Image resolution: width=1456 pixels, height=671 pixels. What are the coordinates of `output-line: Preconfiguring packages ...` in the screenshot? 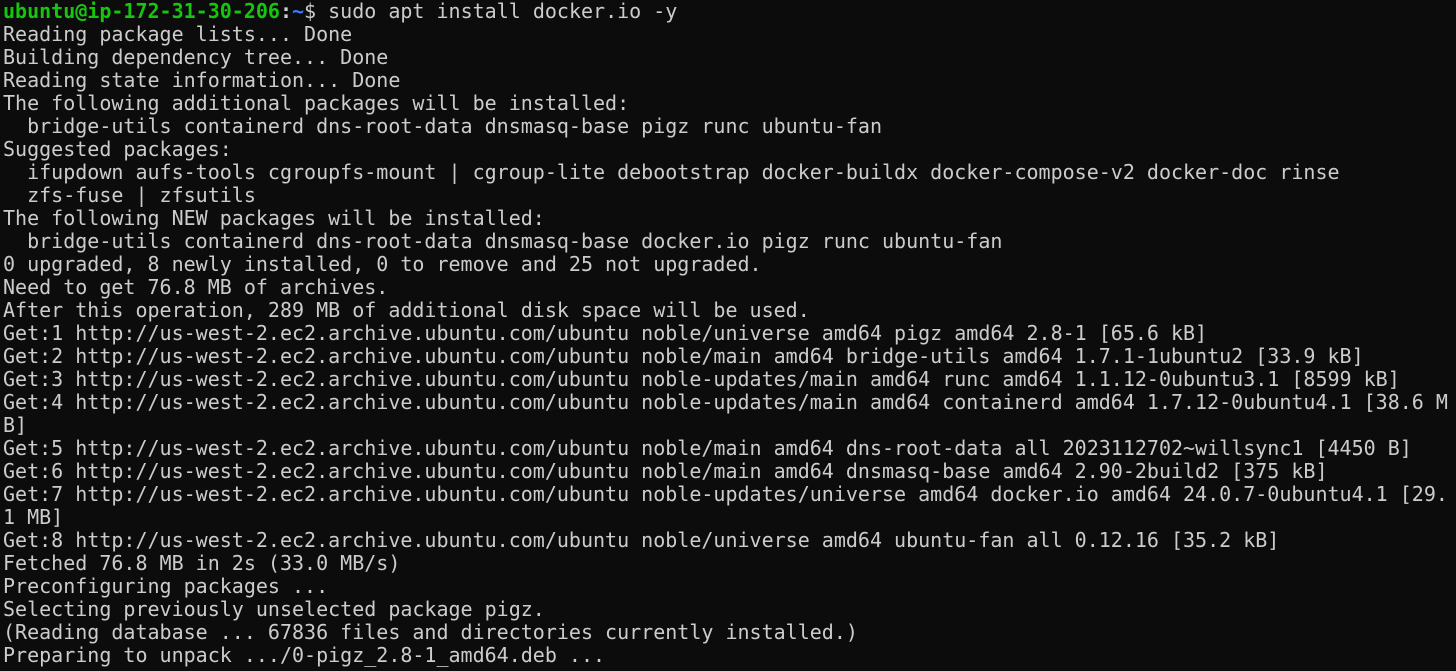 It's located at (166, 586).